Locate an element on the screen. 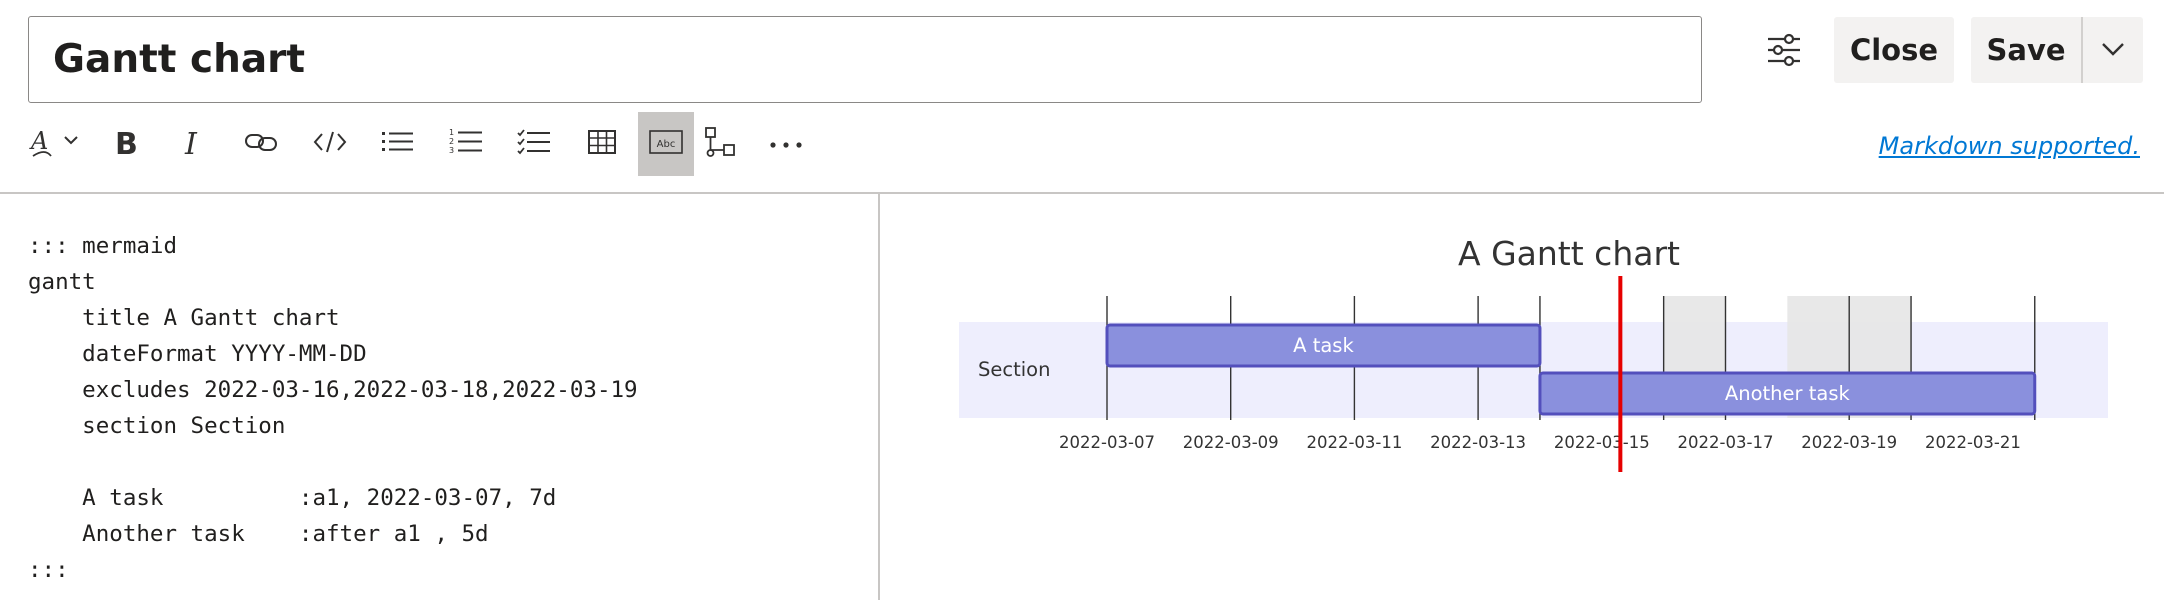 This screenshot has width=2164, height=600. numbered-list-button: 123 is located at coordinates (466, 144).